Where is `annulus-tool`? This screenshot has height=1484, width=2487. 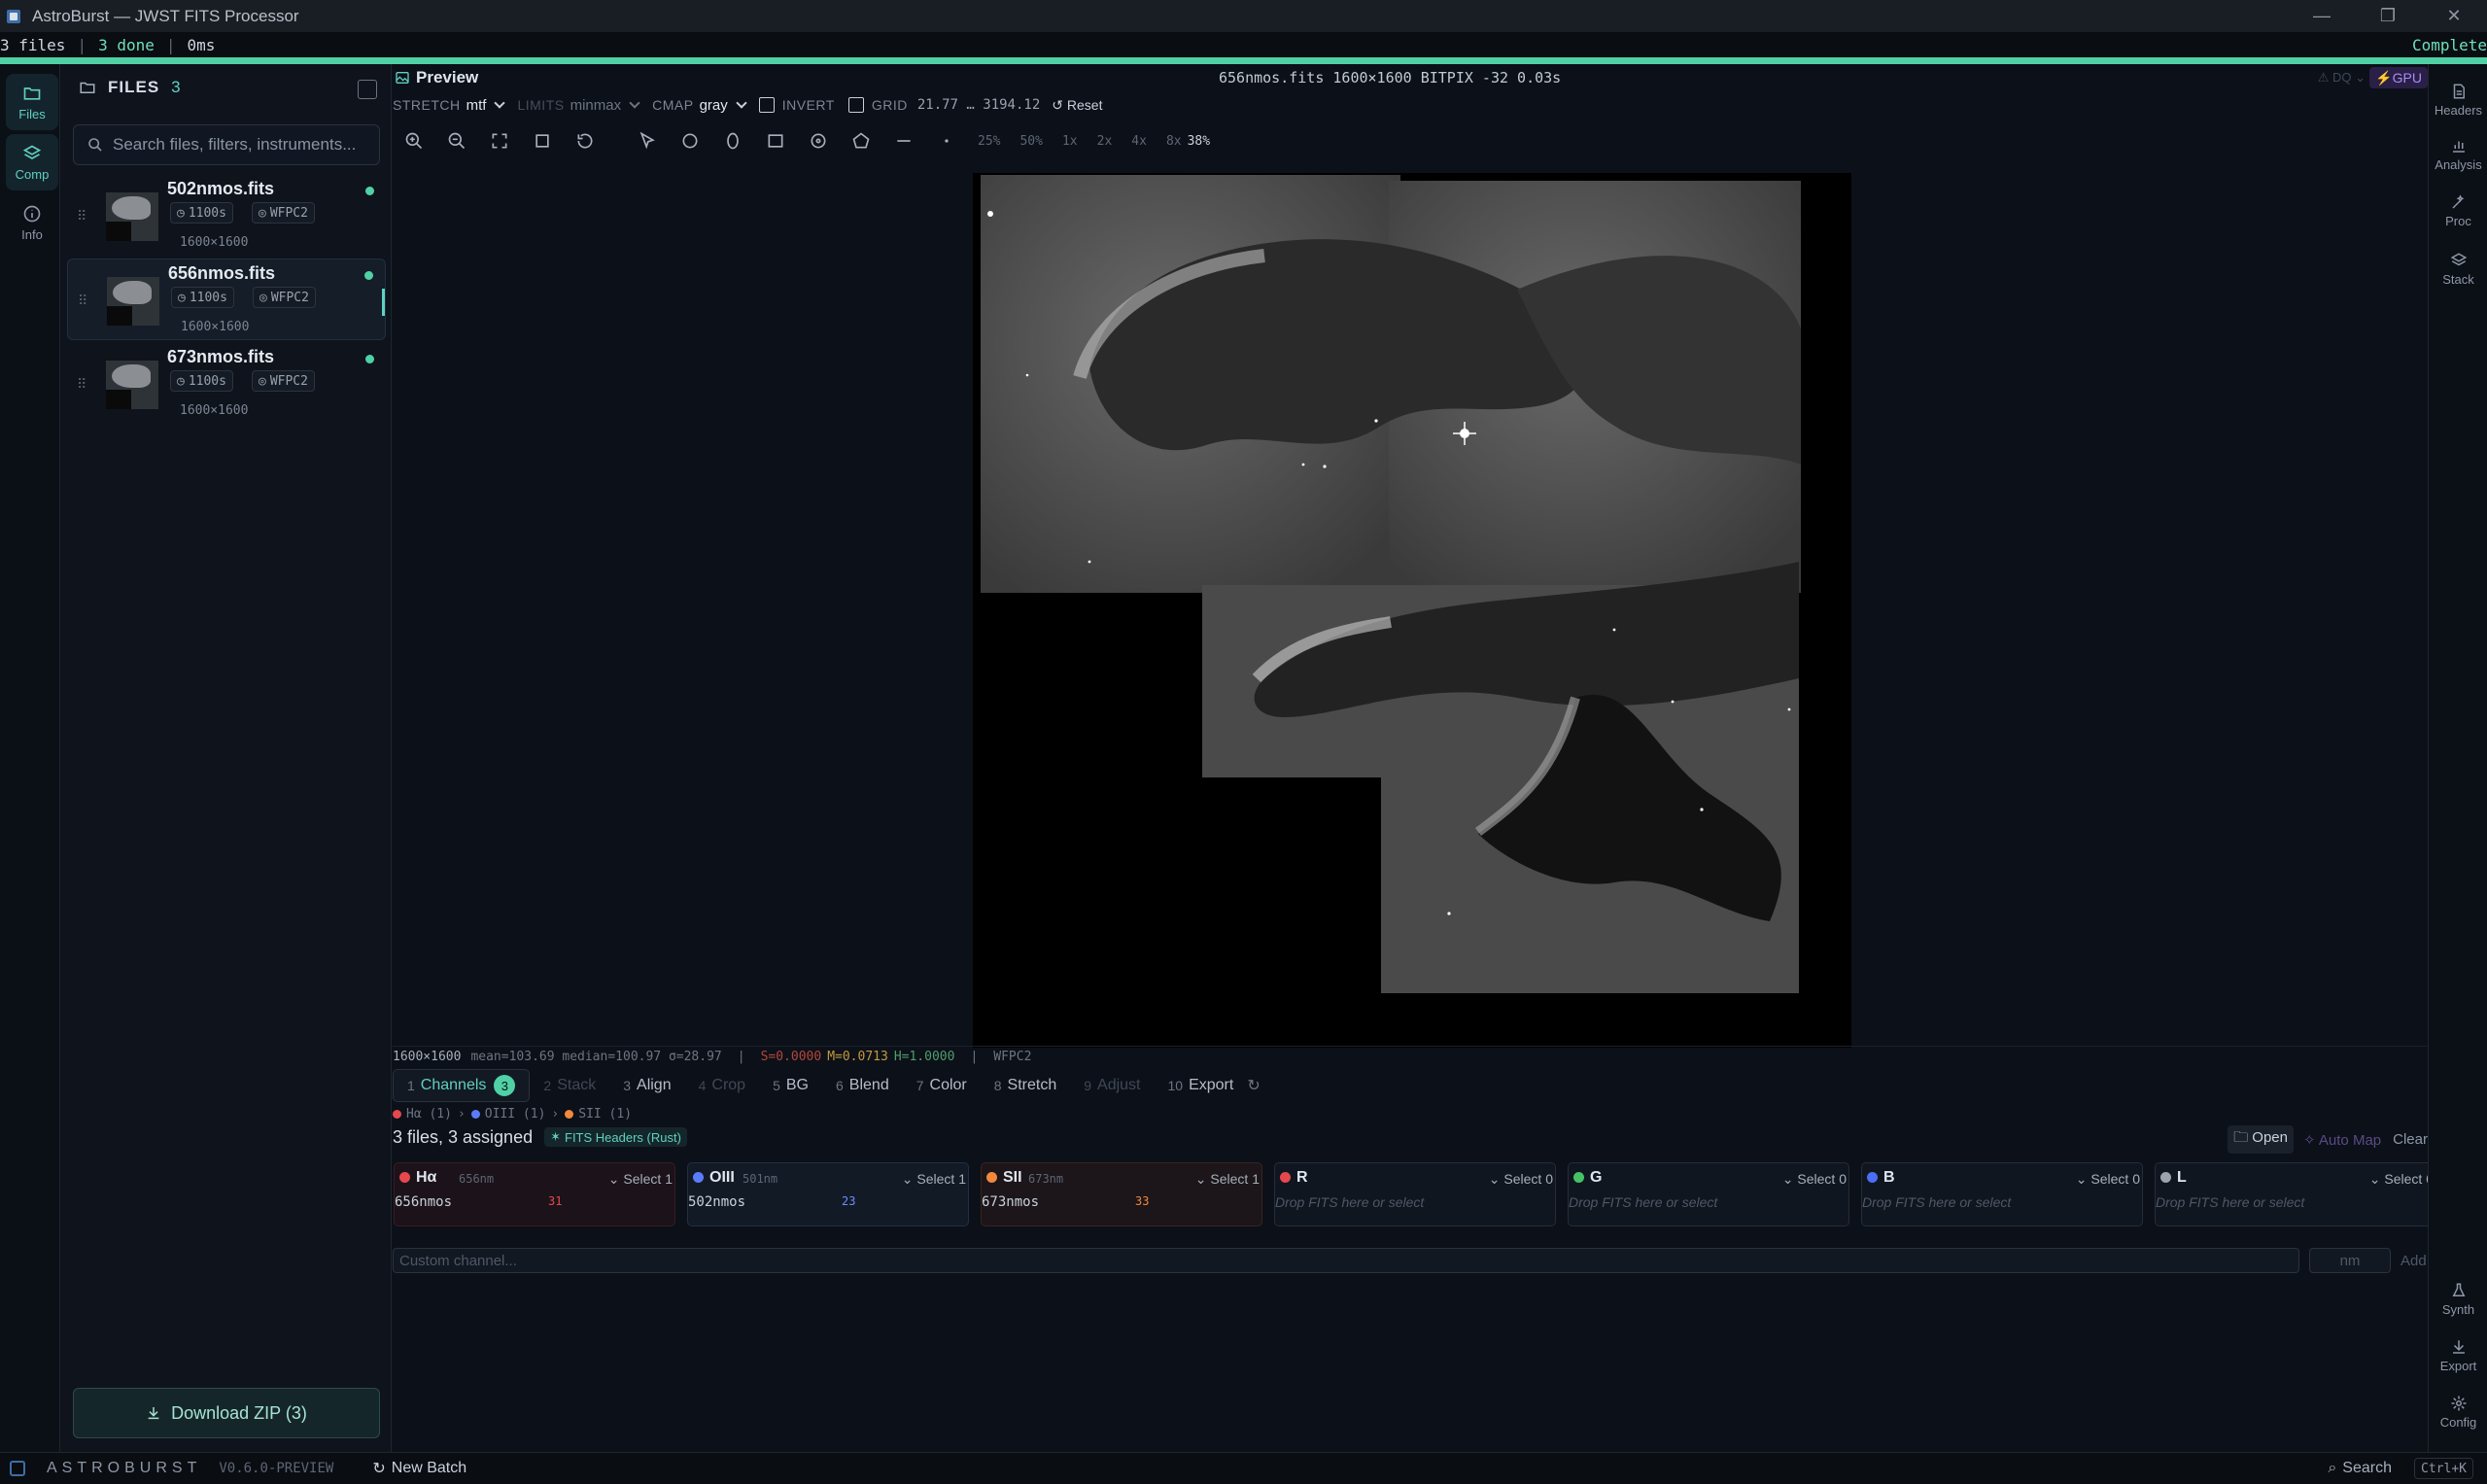 annulus-tool is located at coordinates (818, 140).